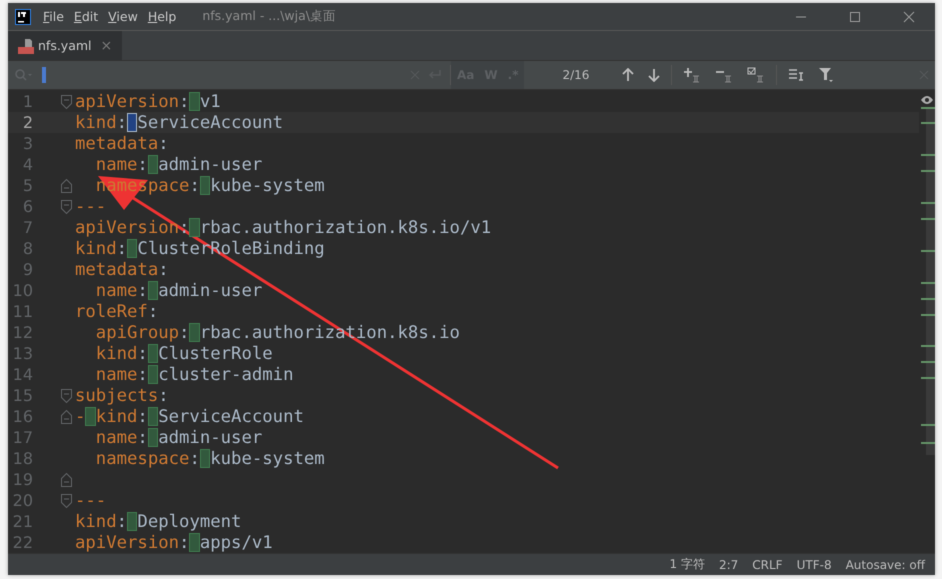 Image resolution: width=942 pixels, height=579 pixels. Describe the element at coordinates (855, 16) in the screenshot. I see `maximize-icon` at that location.